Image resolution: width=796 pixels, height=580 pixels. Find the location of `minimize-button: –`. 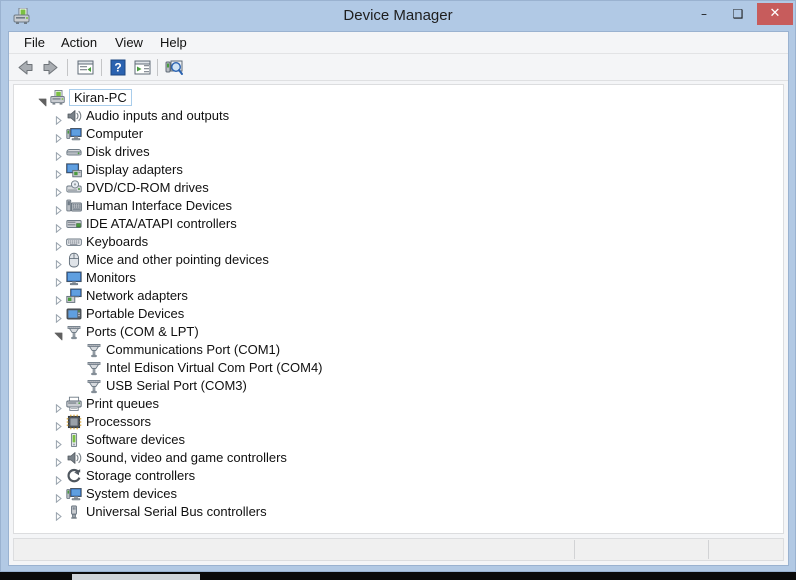

minimize-button: – is located at coordinates (704, 14).